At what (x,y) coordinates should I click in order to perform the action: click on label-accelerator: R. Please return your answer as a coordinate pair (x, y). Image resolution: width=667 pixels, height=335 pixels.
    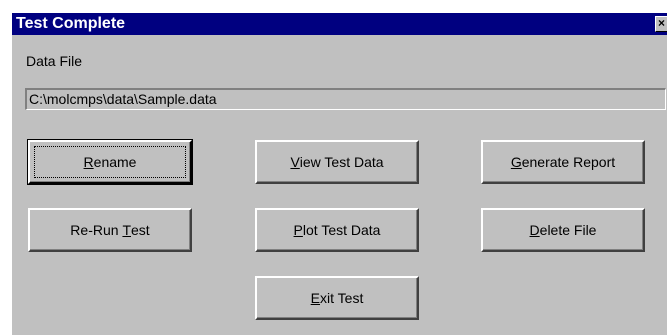
    Looking at the image, I should click on (88, 162).